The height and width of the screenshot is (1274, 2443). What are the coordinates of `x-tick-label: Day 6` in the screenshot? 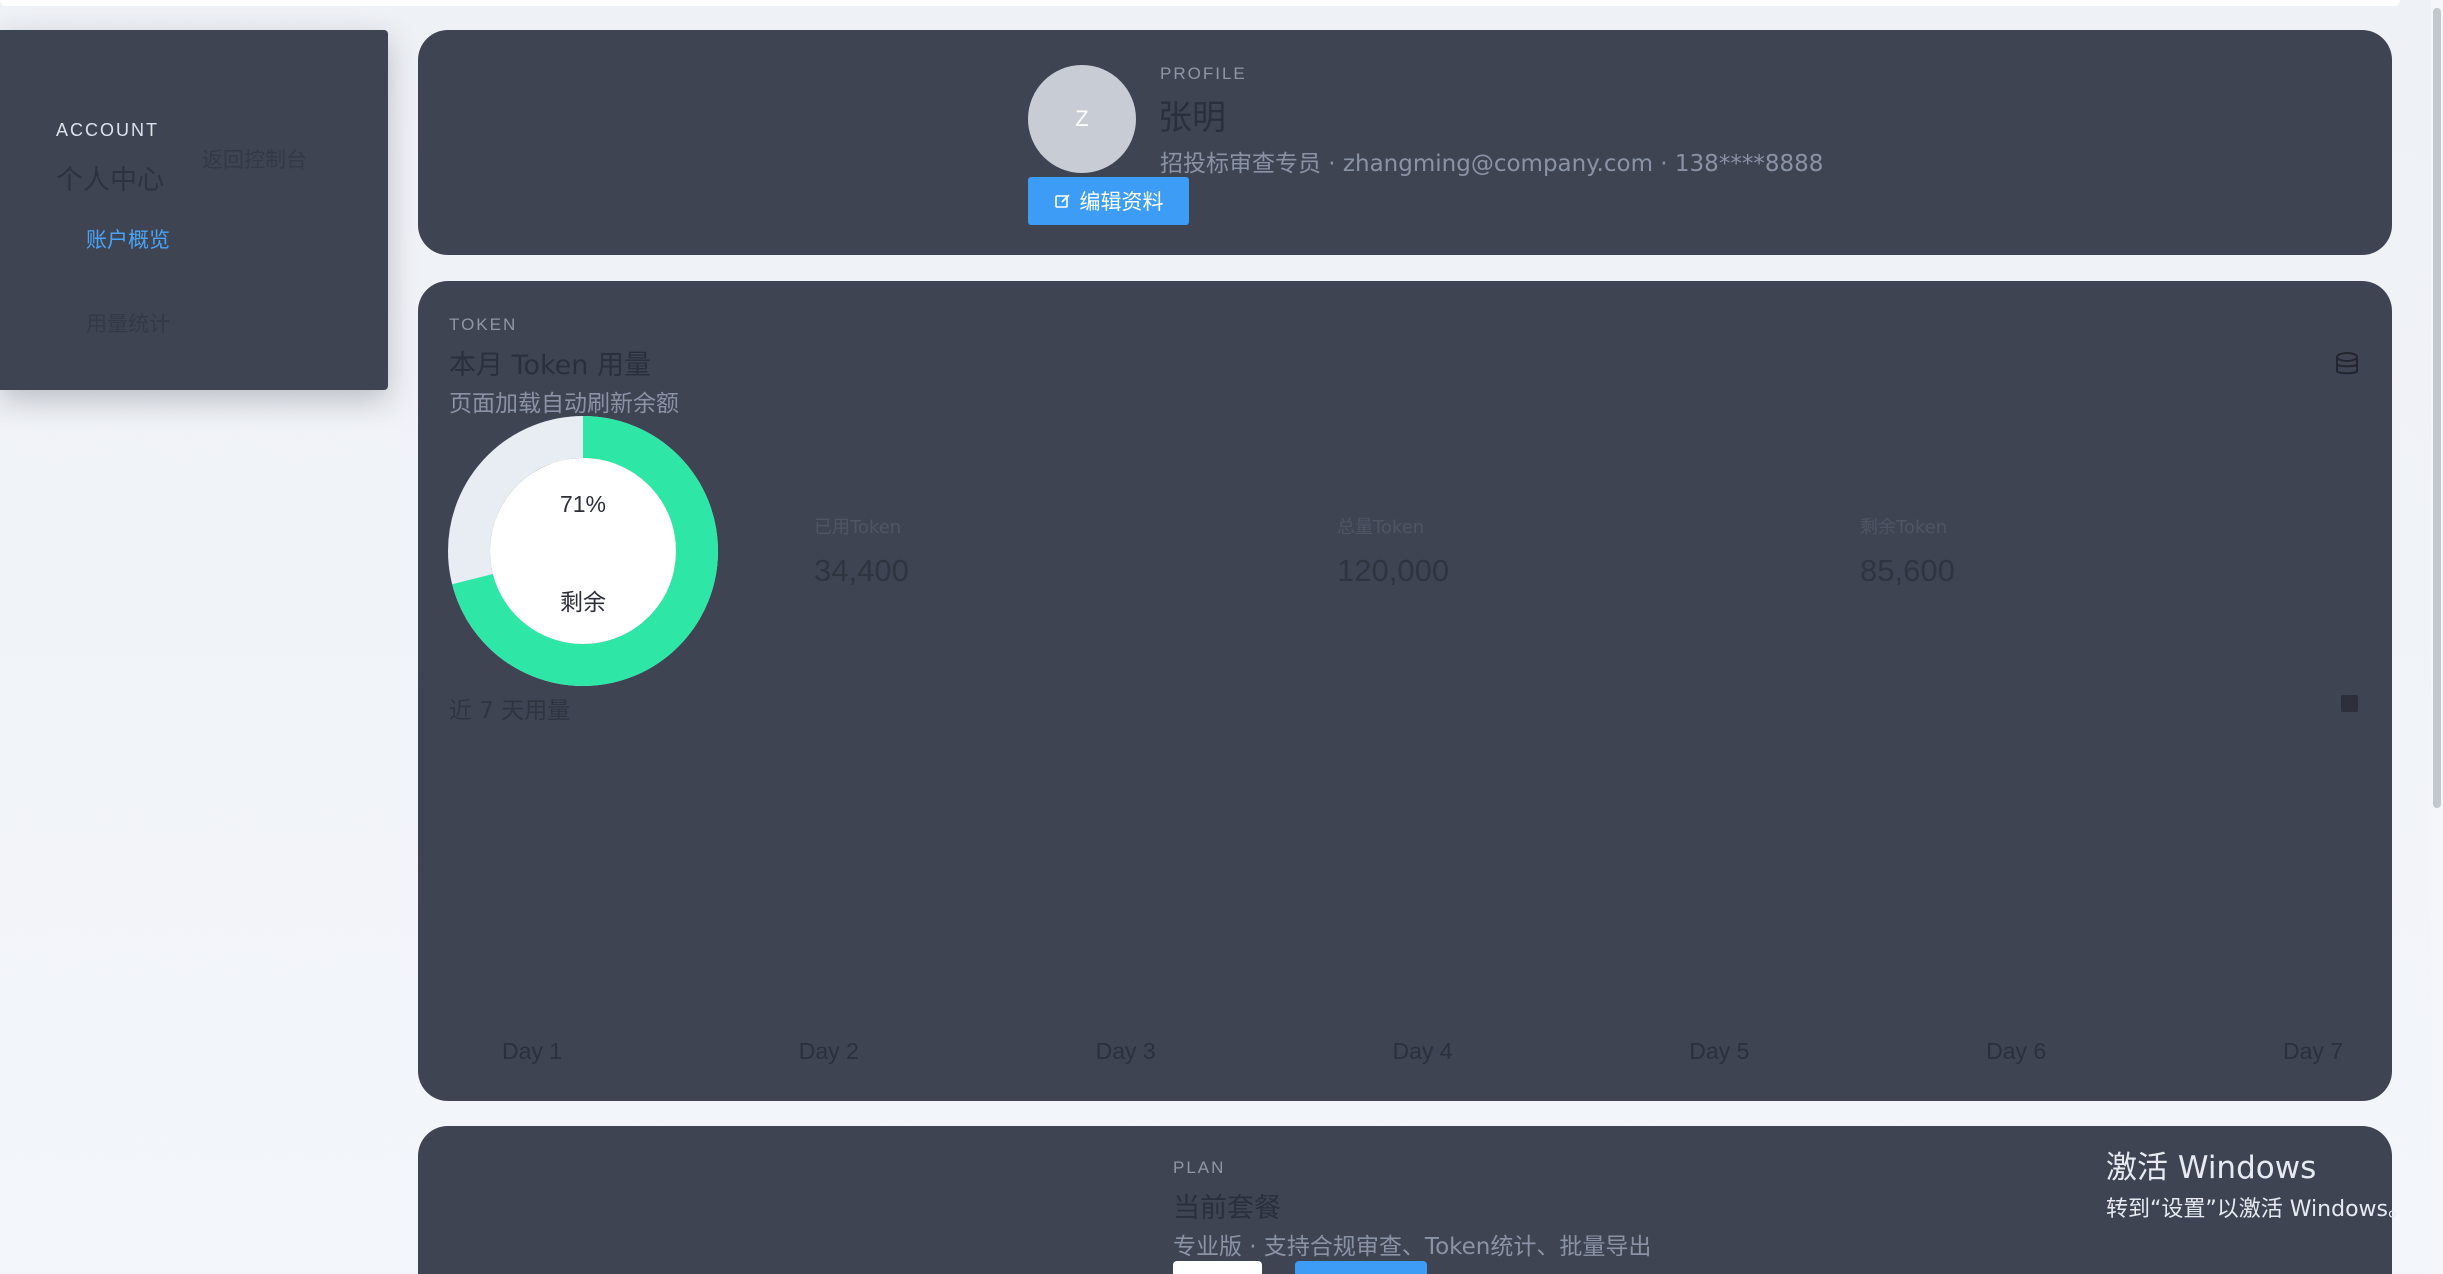 It's located at (2016, 1051).